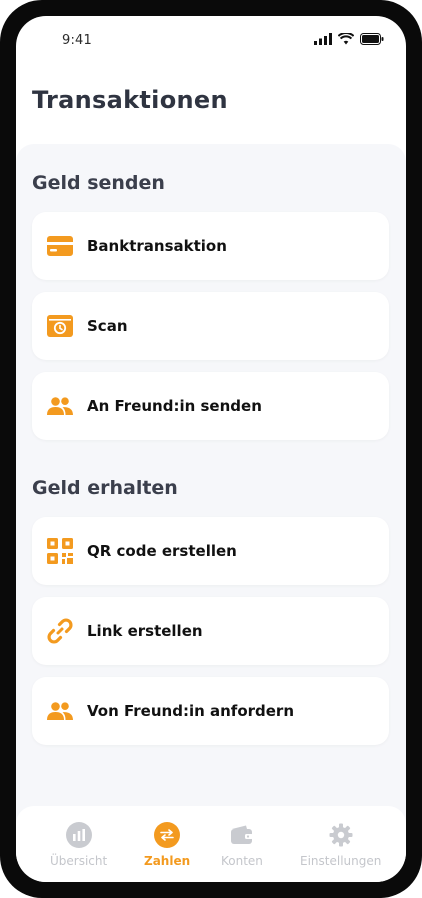 The width and height of the screenshot is (422, 898). What do you see at coordinates (145, 631) in the screenshot?
I see `create-link-label: Link erstellen` at bounding box center [145, 631].